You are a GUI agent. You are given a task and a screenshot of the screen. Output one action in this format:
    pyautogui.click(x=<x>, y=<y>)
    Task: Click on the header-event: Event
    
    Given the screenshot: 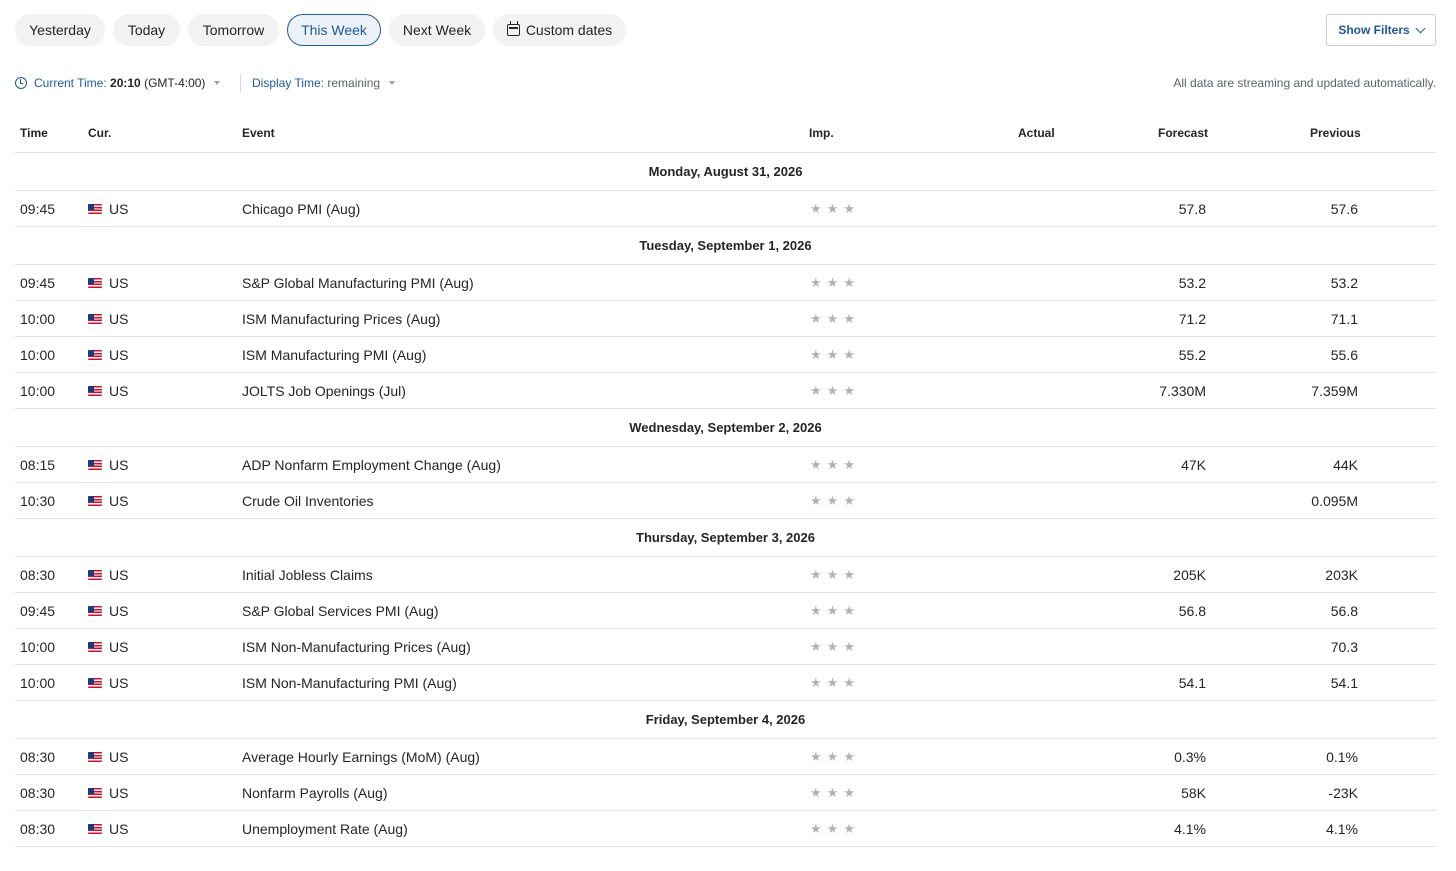 What is the action you would take?
    pyautogui.click(x=258, y=133)
    